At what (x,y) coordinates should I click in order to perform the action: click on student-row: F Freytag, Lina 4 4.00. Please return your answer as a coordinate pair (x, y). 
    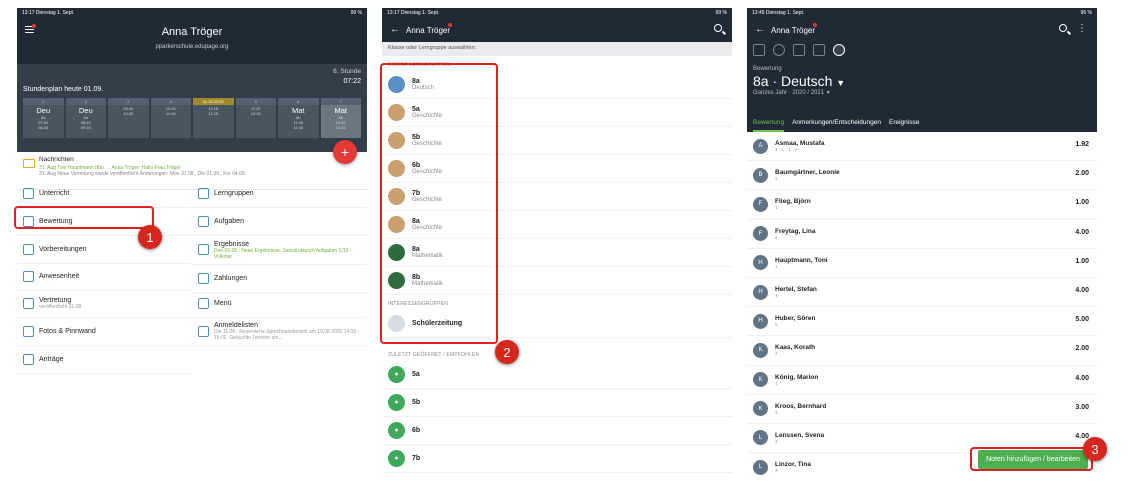
    Looking at the image, I should click on (922, 234).